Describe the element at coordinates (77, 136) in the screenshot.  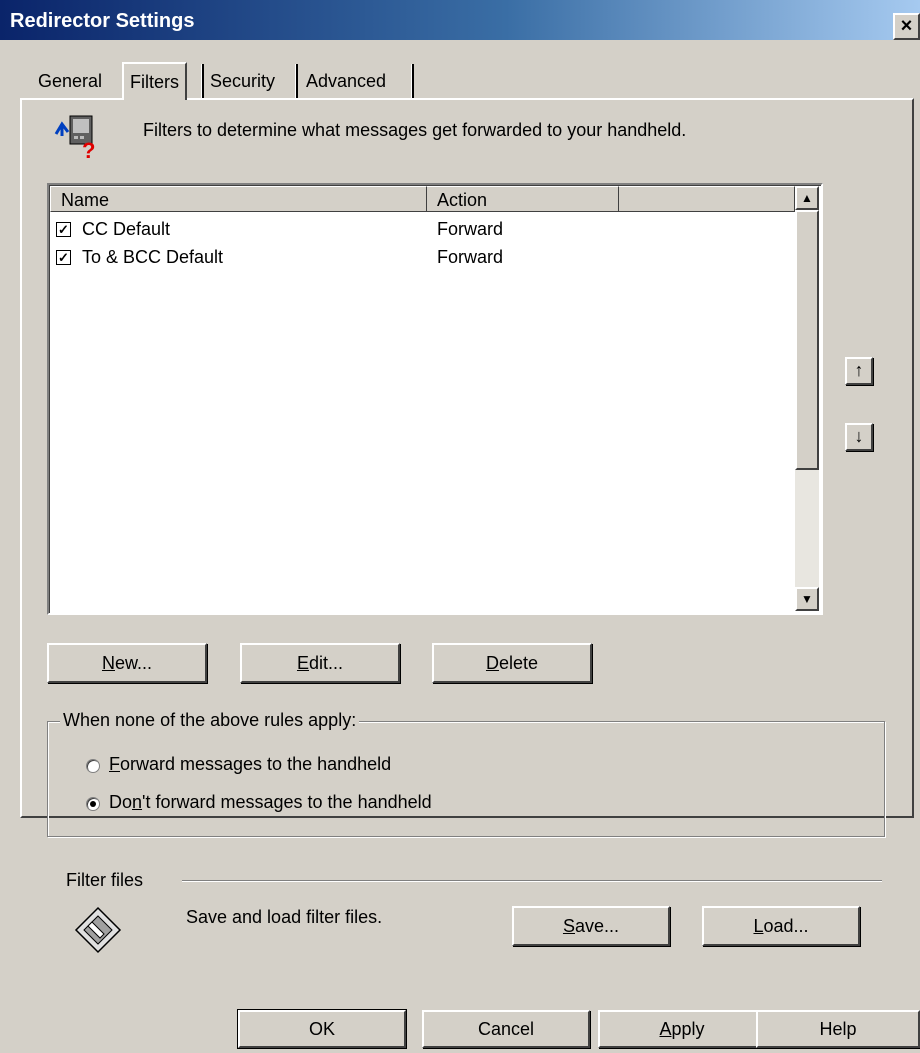
I see `handheld-filter-icon: ?` at that location.